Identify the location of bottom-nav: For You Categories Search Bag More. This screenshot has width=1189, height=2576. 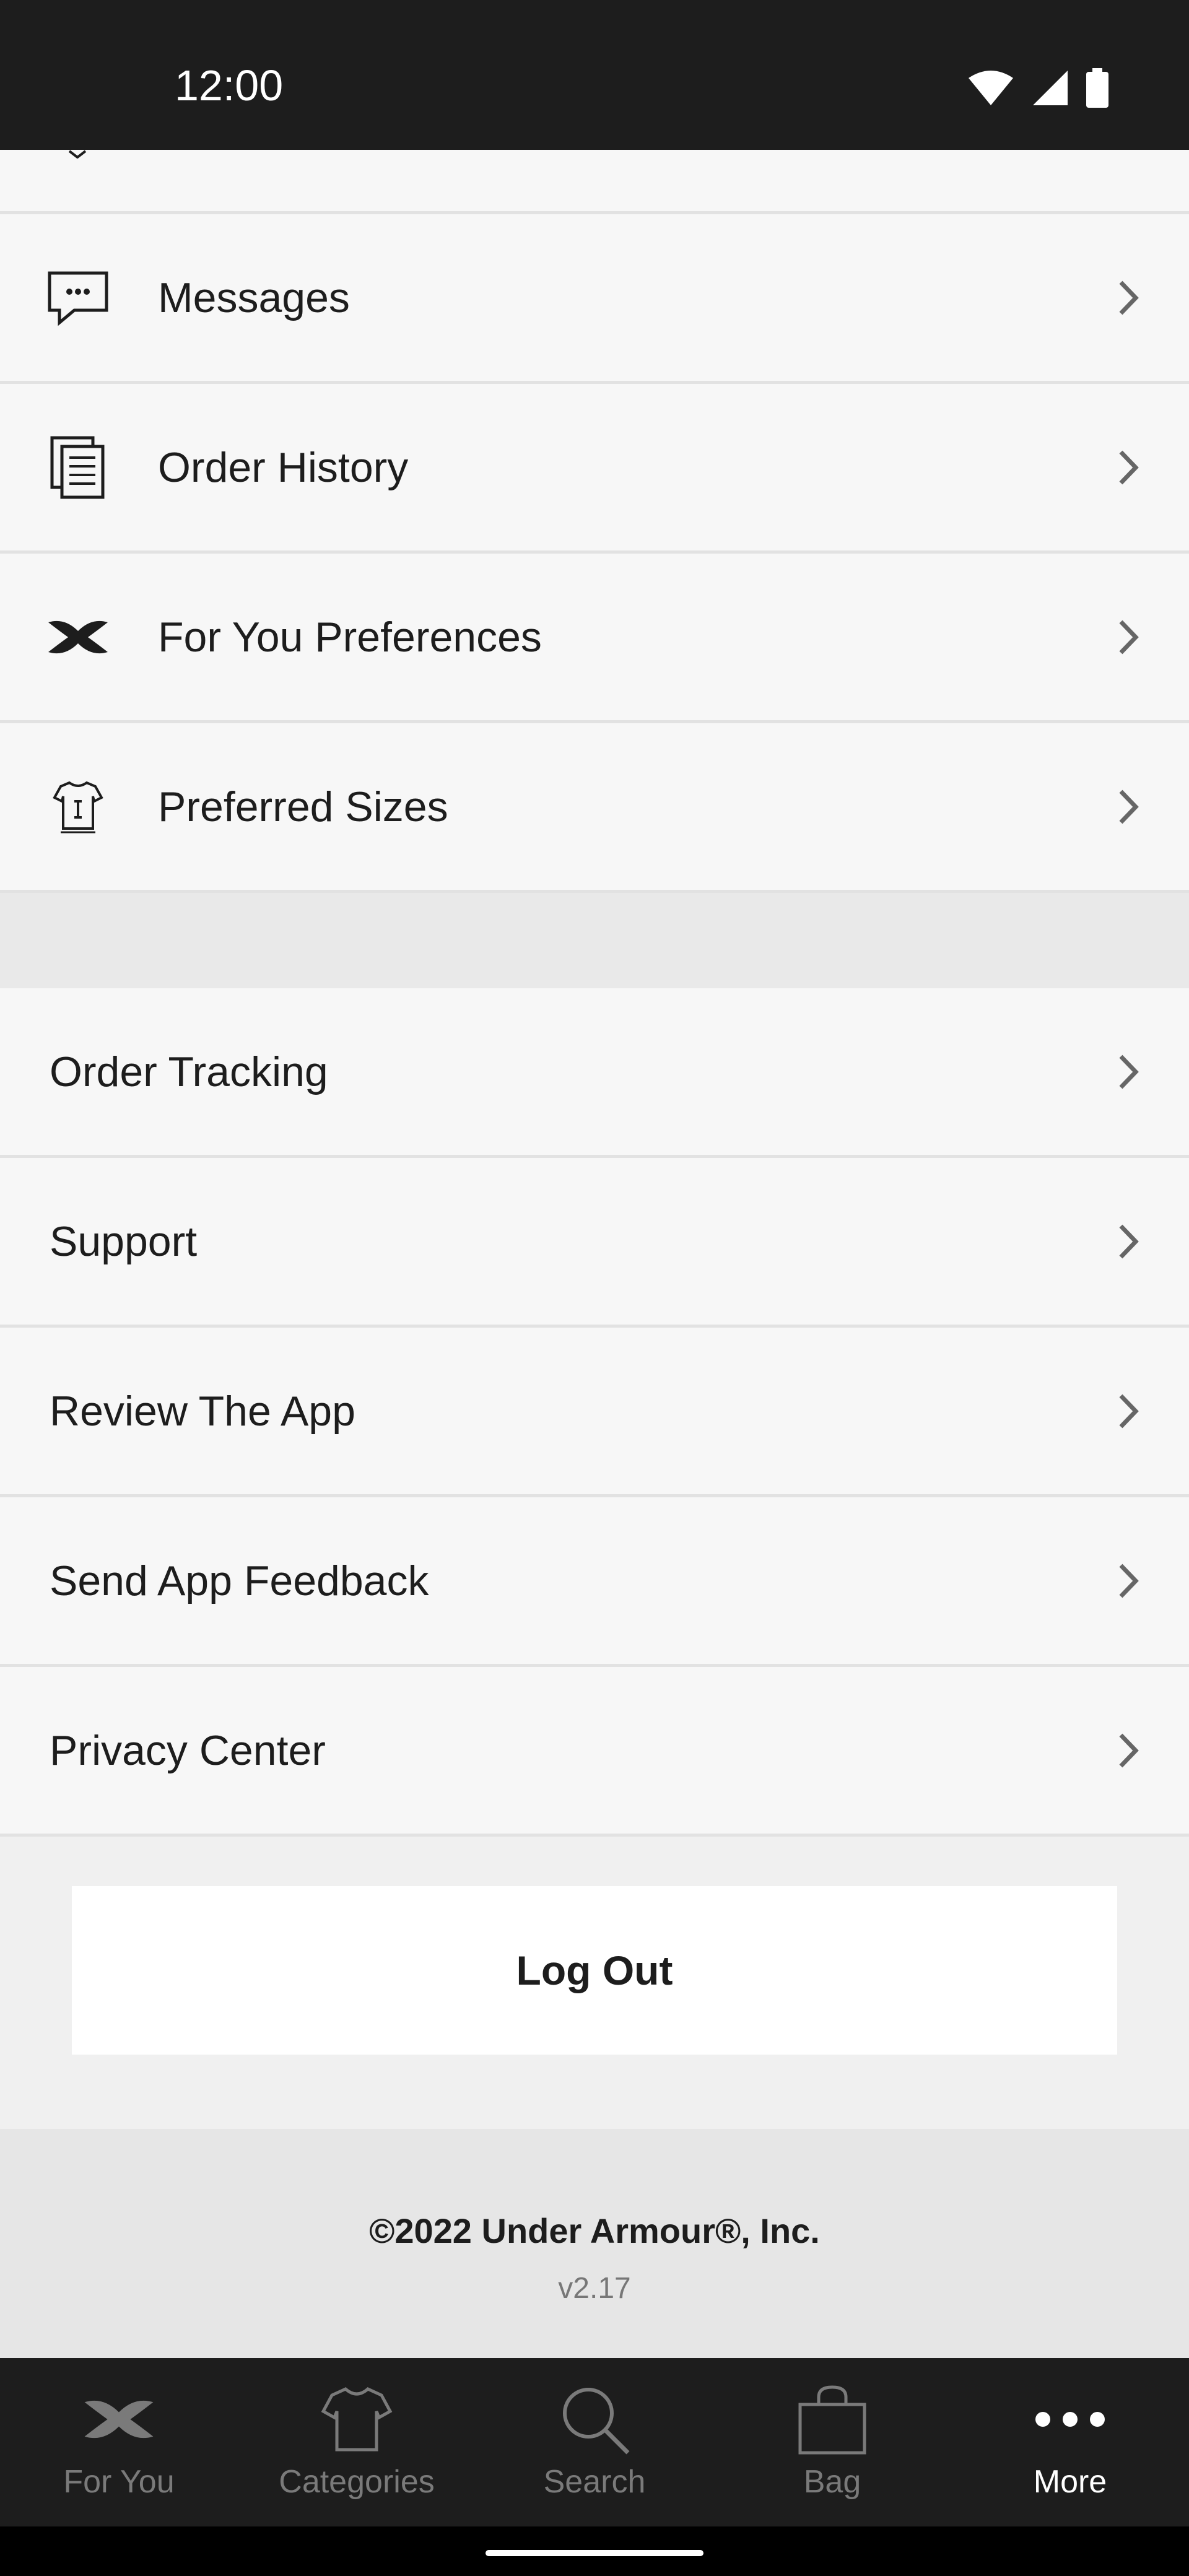
(594, 2442).